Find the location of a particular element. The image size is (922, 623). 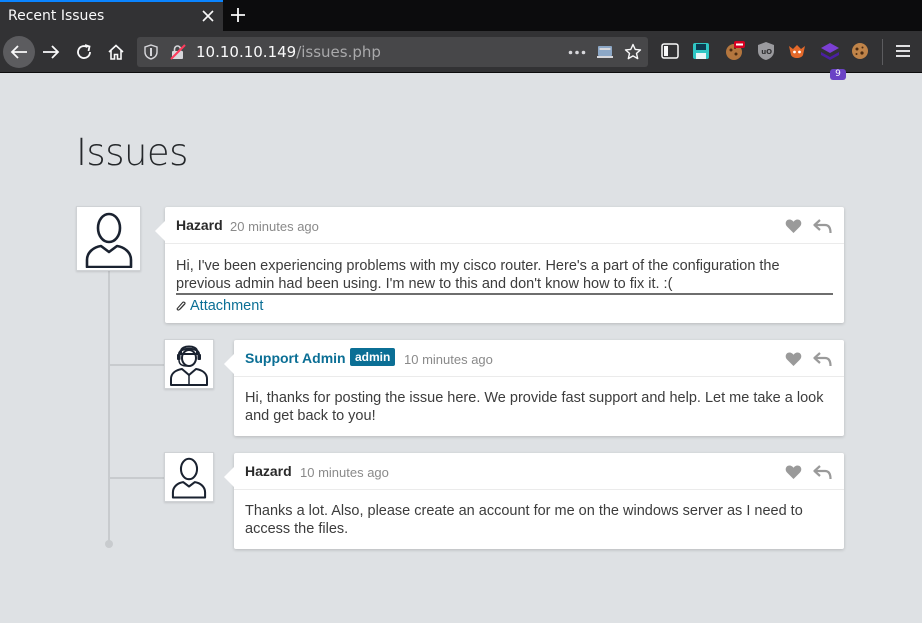

navigation-toolbar: 10.10.10.149/issues.php uO 9 is located at coordinates (461, 55).